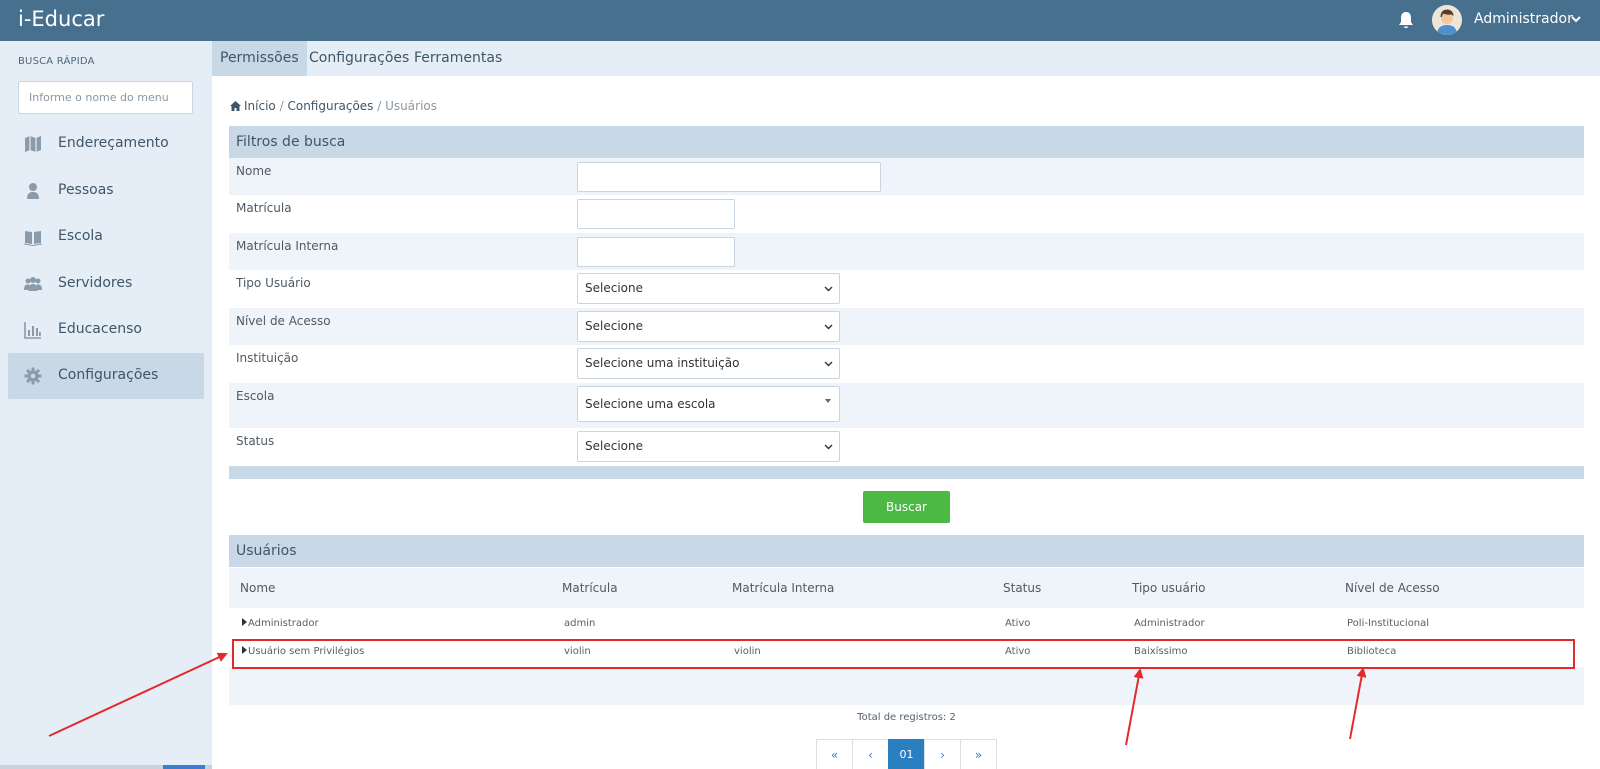 This screenshot has height=769, width=1600. I want to click on matricula-input, so click(656, 214).